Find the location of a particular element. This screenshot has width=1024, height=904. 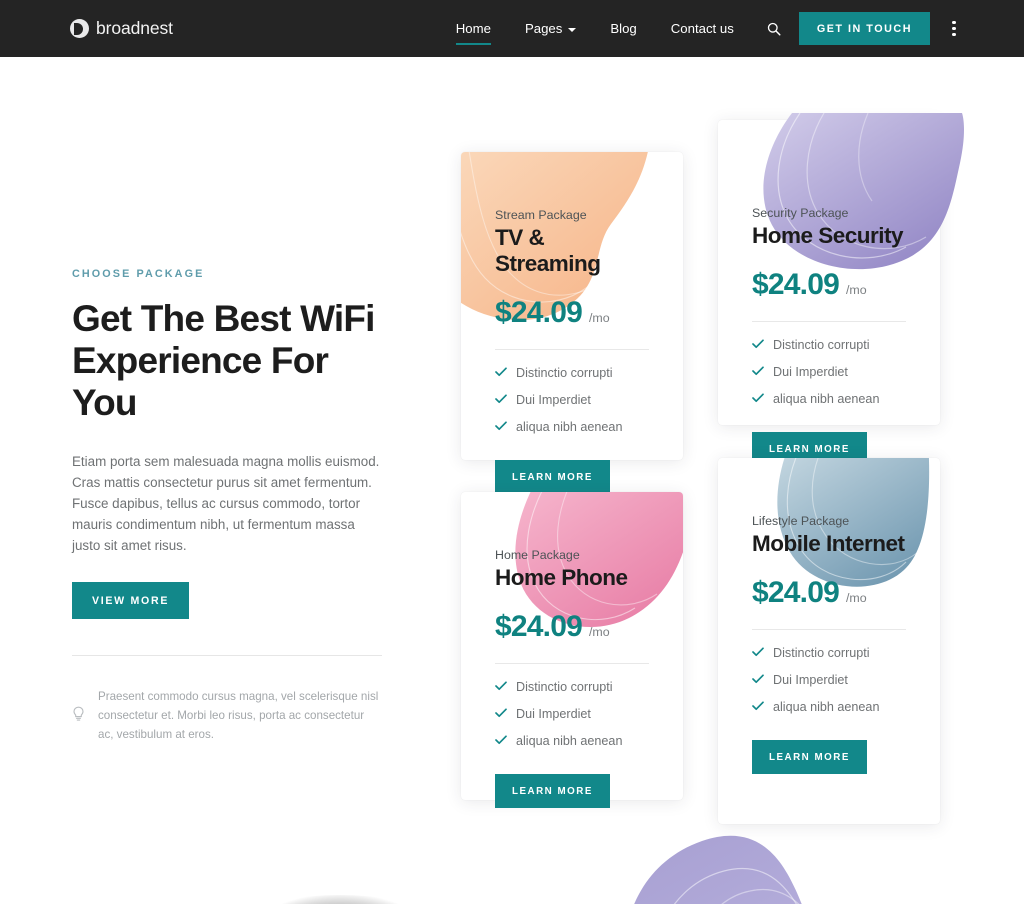

search-icon is located at coordinates (773, 29).